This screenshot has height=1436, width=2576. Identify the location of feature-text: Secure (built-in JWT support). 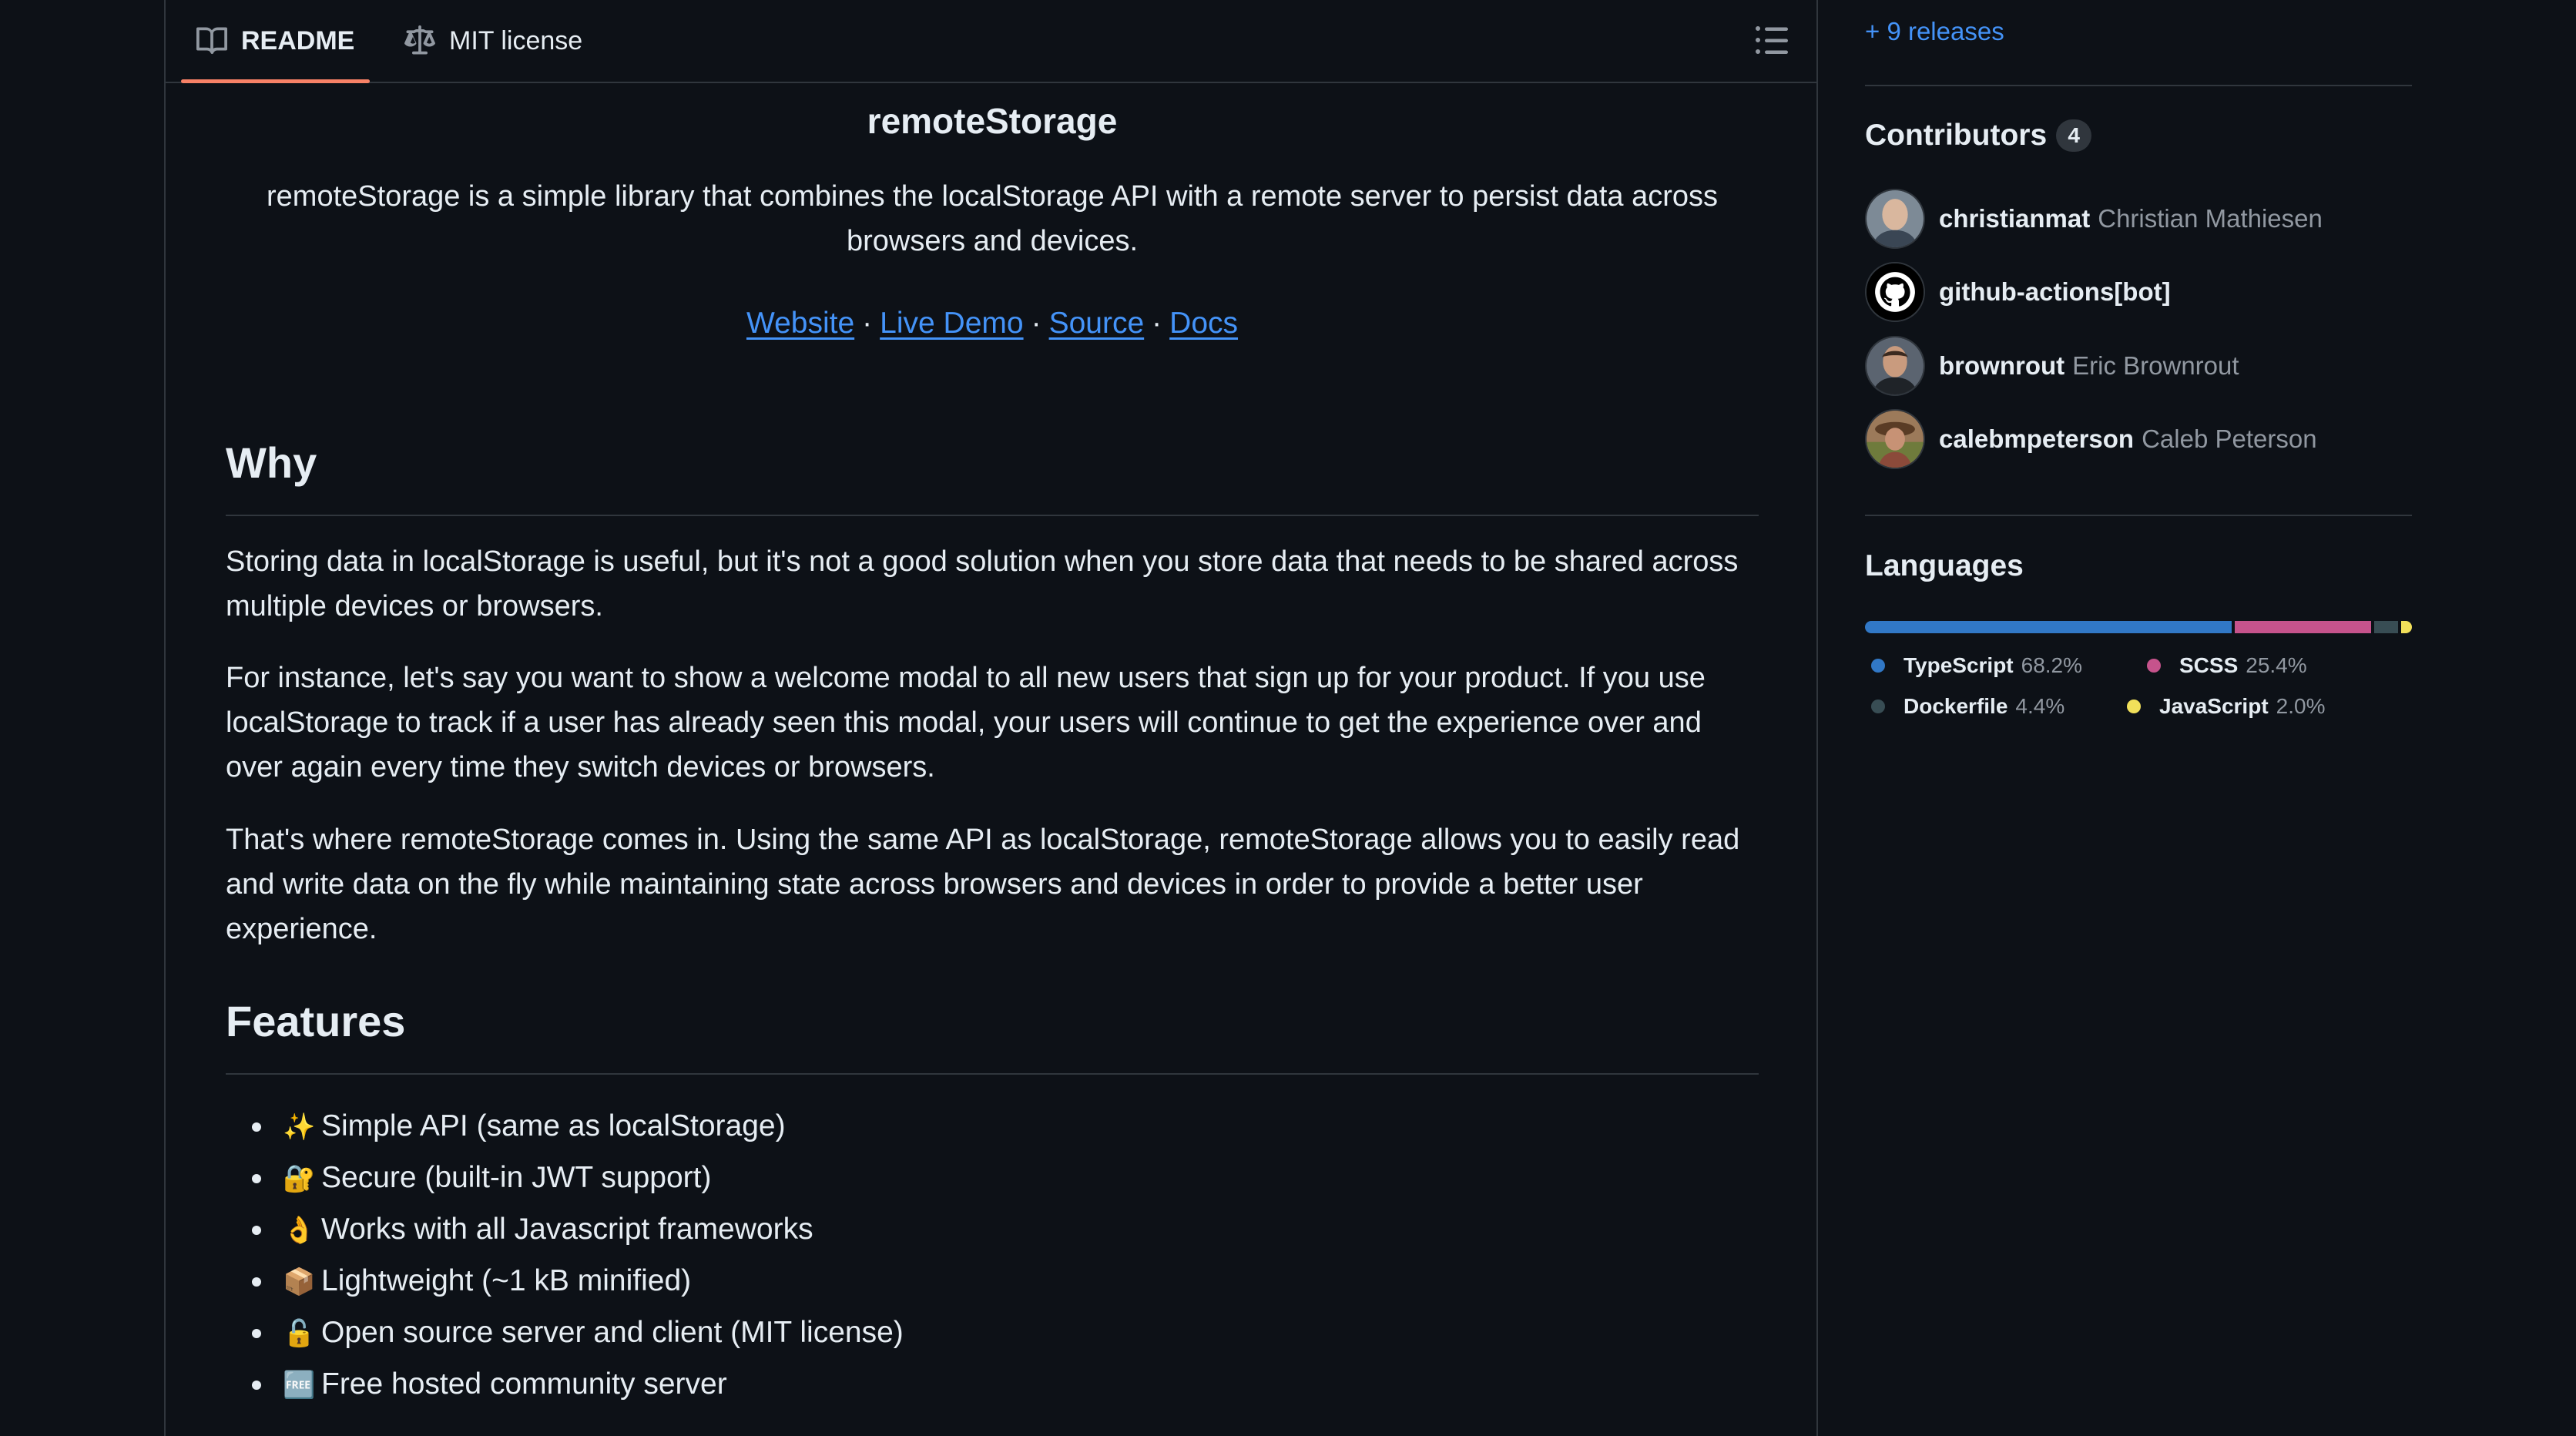
(516, 1177).